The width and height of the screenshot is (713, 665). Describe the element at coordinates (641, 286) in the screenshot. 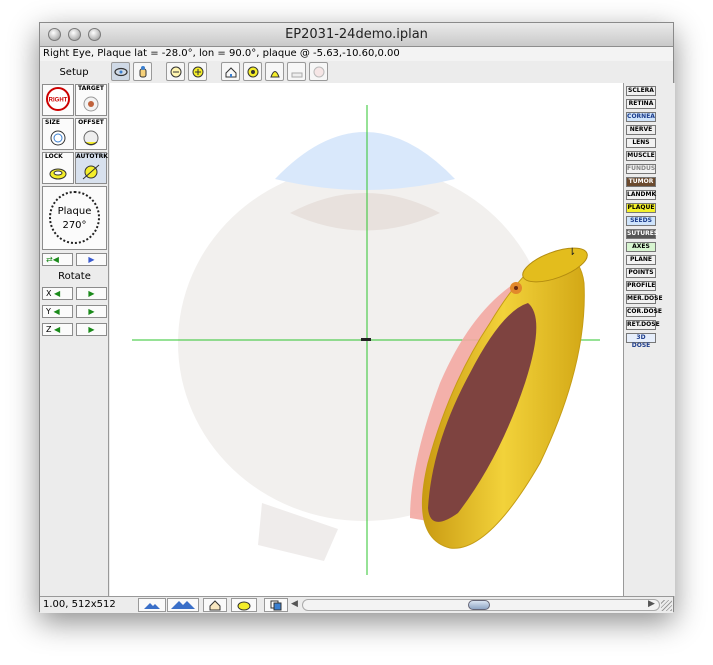

I see `layer-toggle-profile: PROFILE` at that location.